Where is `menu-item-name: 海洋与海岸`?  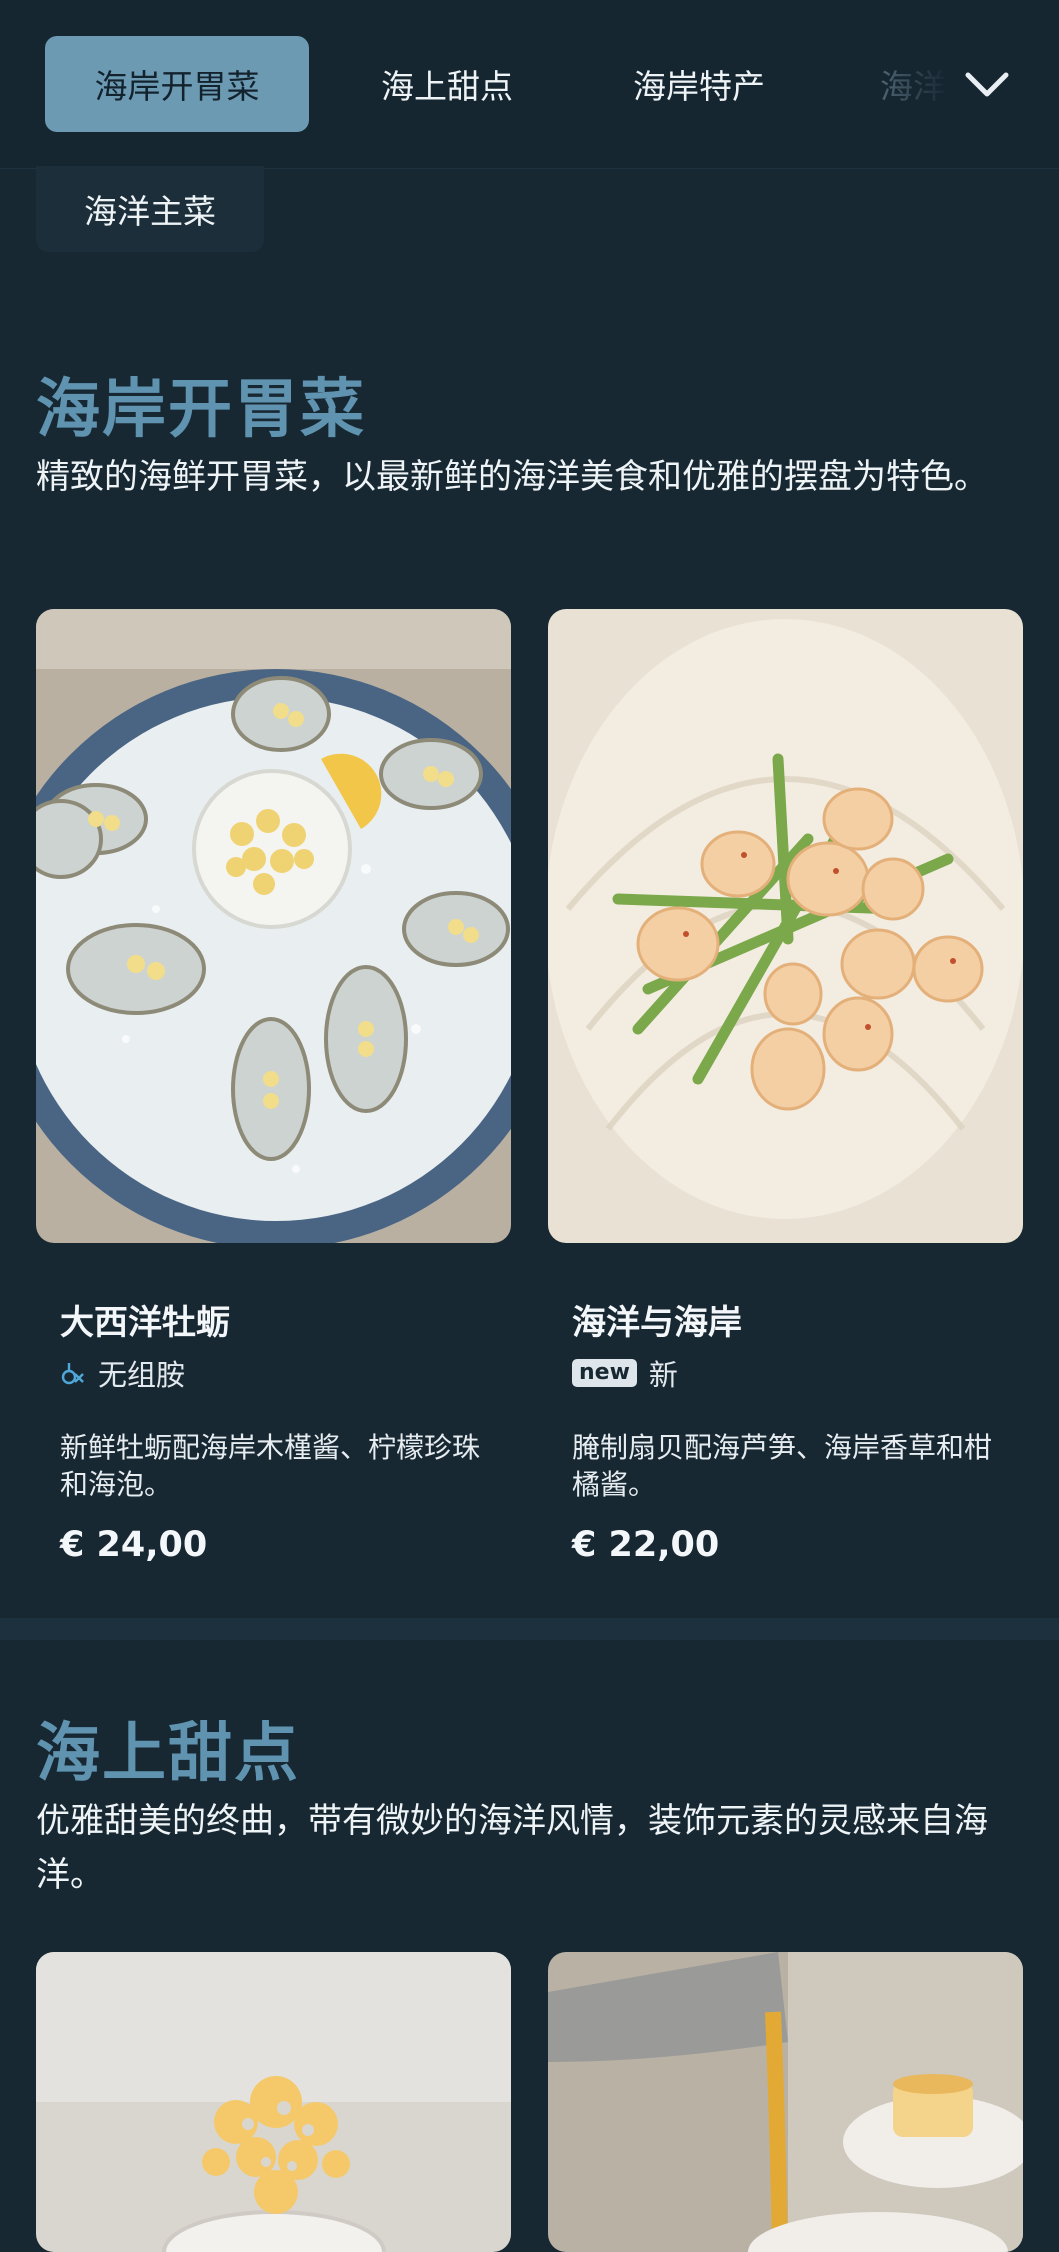 menu-item-name: 海洋与海岸 is located at coordinates (657, 1323).